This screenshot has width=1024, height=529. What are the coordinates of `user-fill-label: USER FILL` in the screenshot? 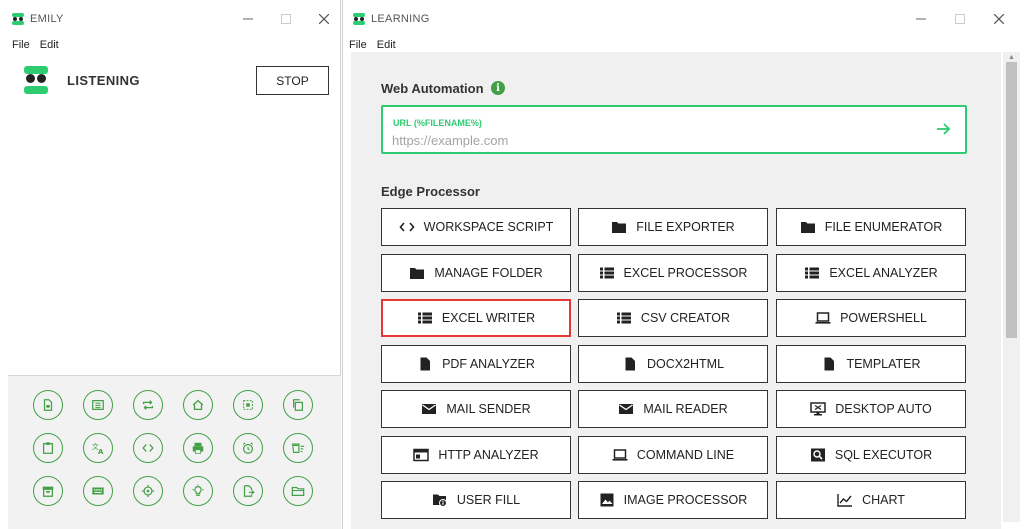 It's located at (488, 500).